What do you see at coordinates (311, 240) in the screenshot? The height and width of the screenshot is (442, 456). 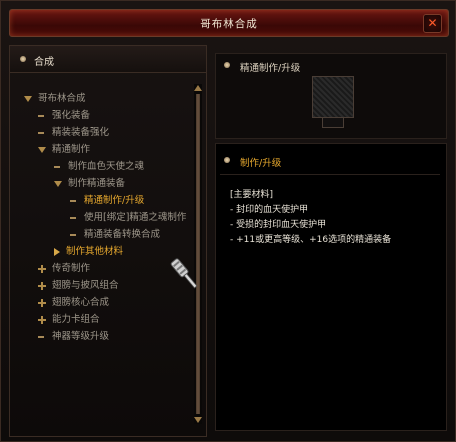 I see `material-line: - +11或更高等级、+16选项的精通装备` at bounding box center [311, 240].